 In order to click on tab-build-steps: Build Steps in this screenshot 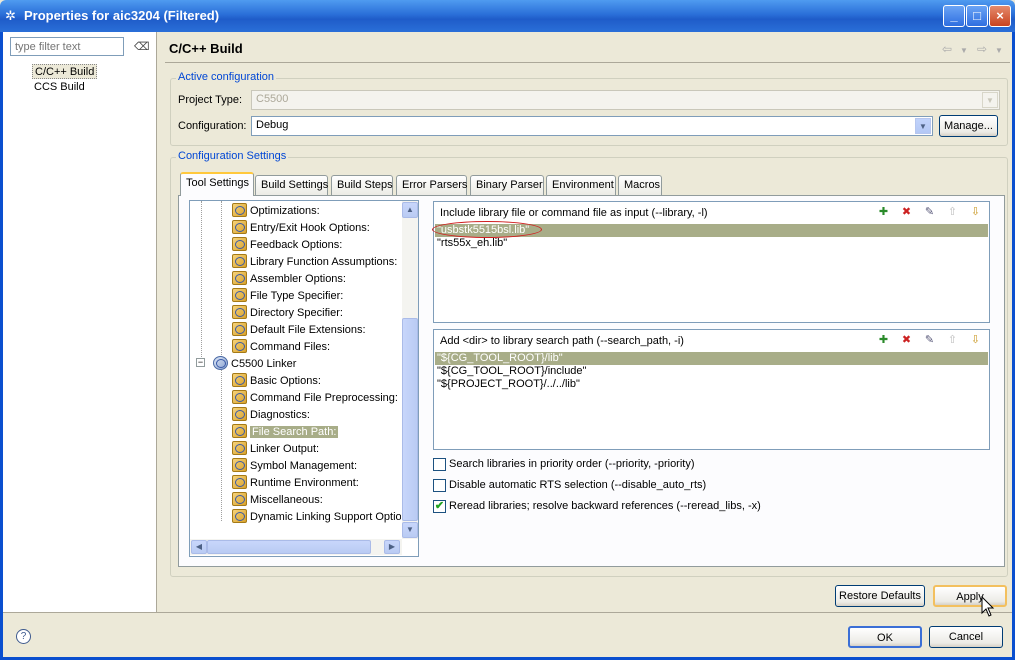, I will do `click(362, 185)`.